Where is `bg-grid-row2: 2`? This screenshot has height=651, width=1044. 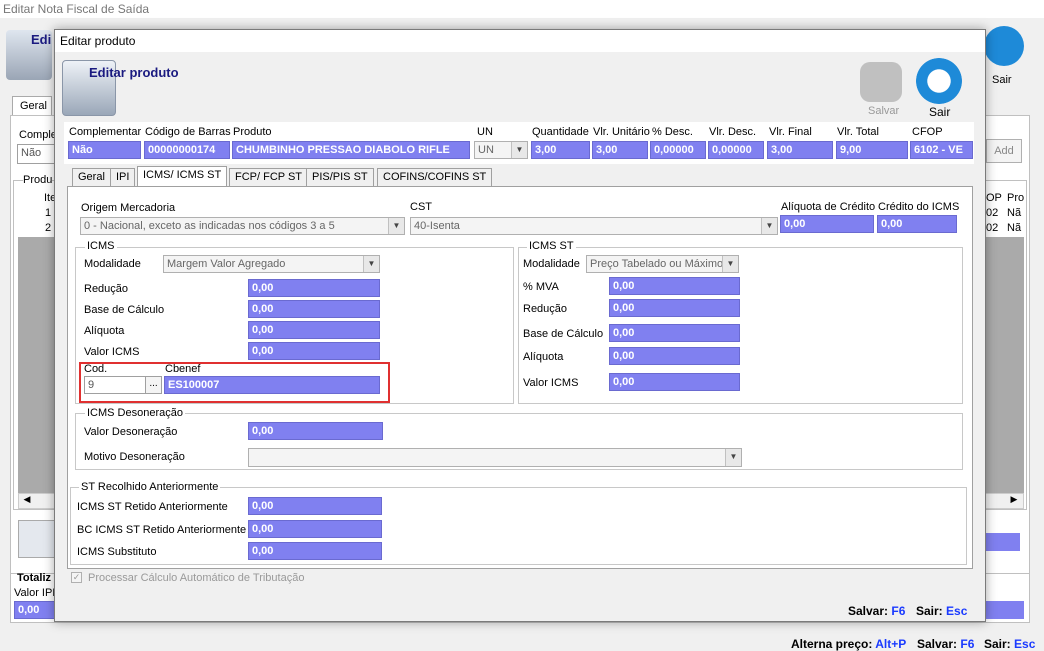
bg-grid-row2: 2 is located at coordinates (48, 228).